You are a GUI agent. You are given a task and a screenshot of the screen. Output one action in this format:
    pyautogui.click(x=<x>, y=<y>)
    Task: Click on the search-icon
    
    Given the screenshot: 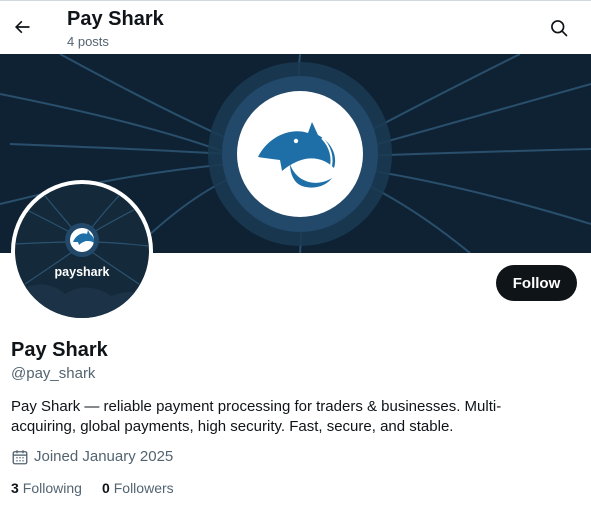 What is the action you would take?
    pyautogui.click(x=559, y=28)
    